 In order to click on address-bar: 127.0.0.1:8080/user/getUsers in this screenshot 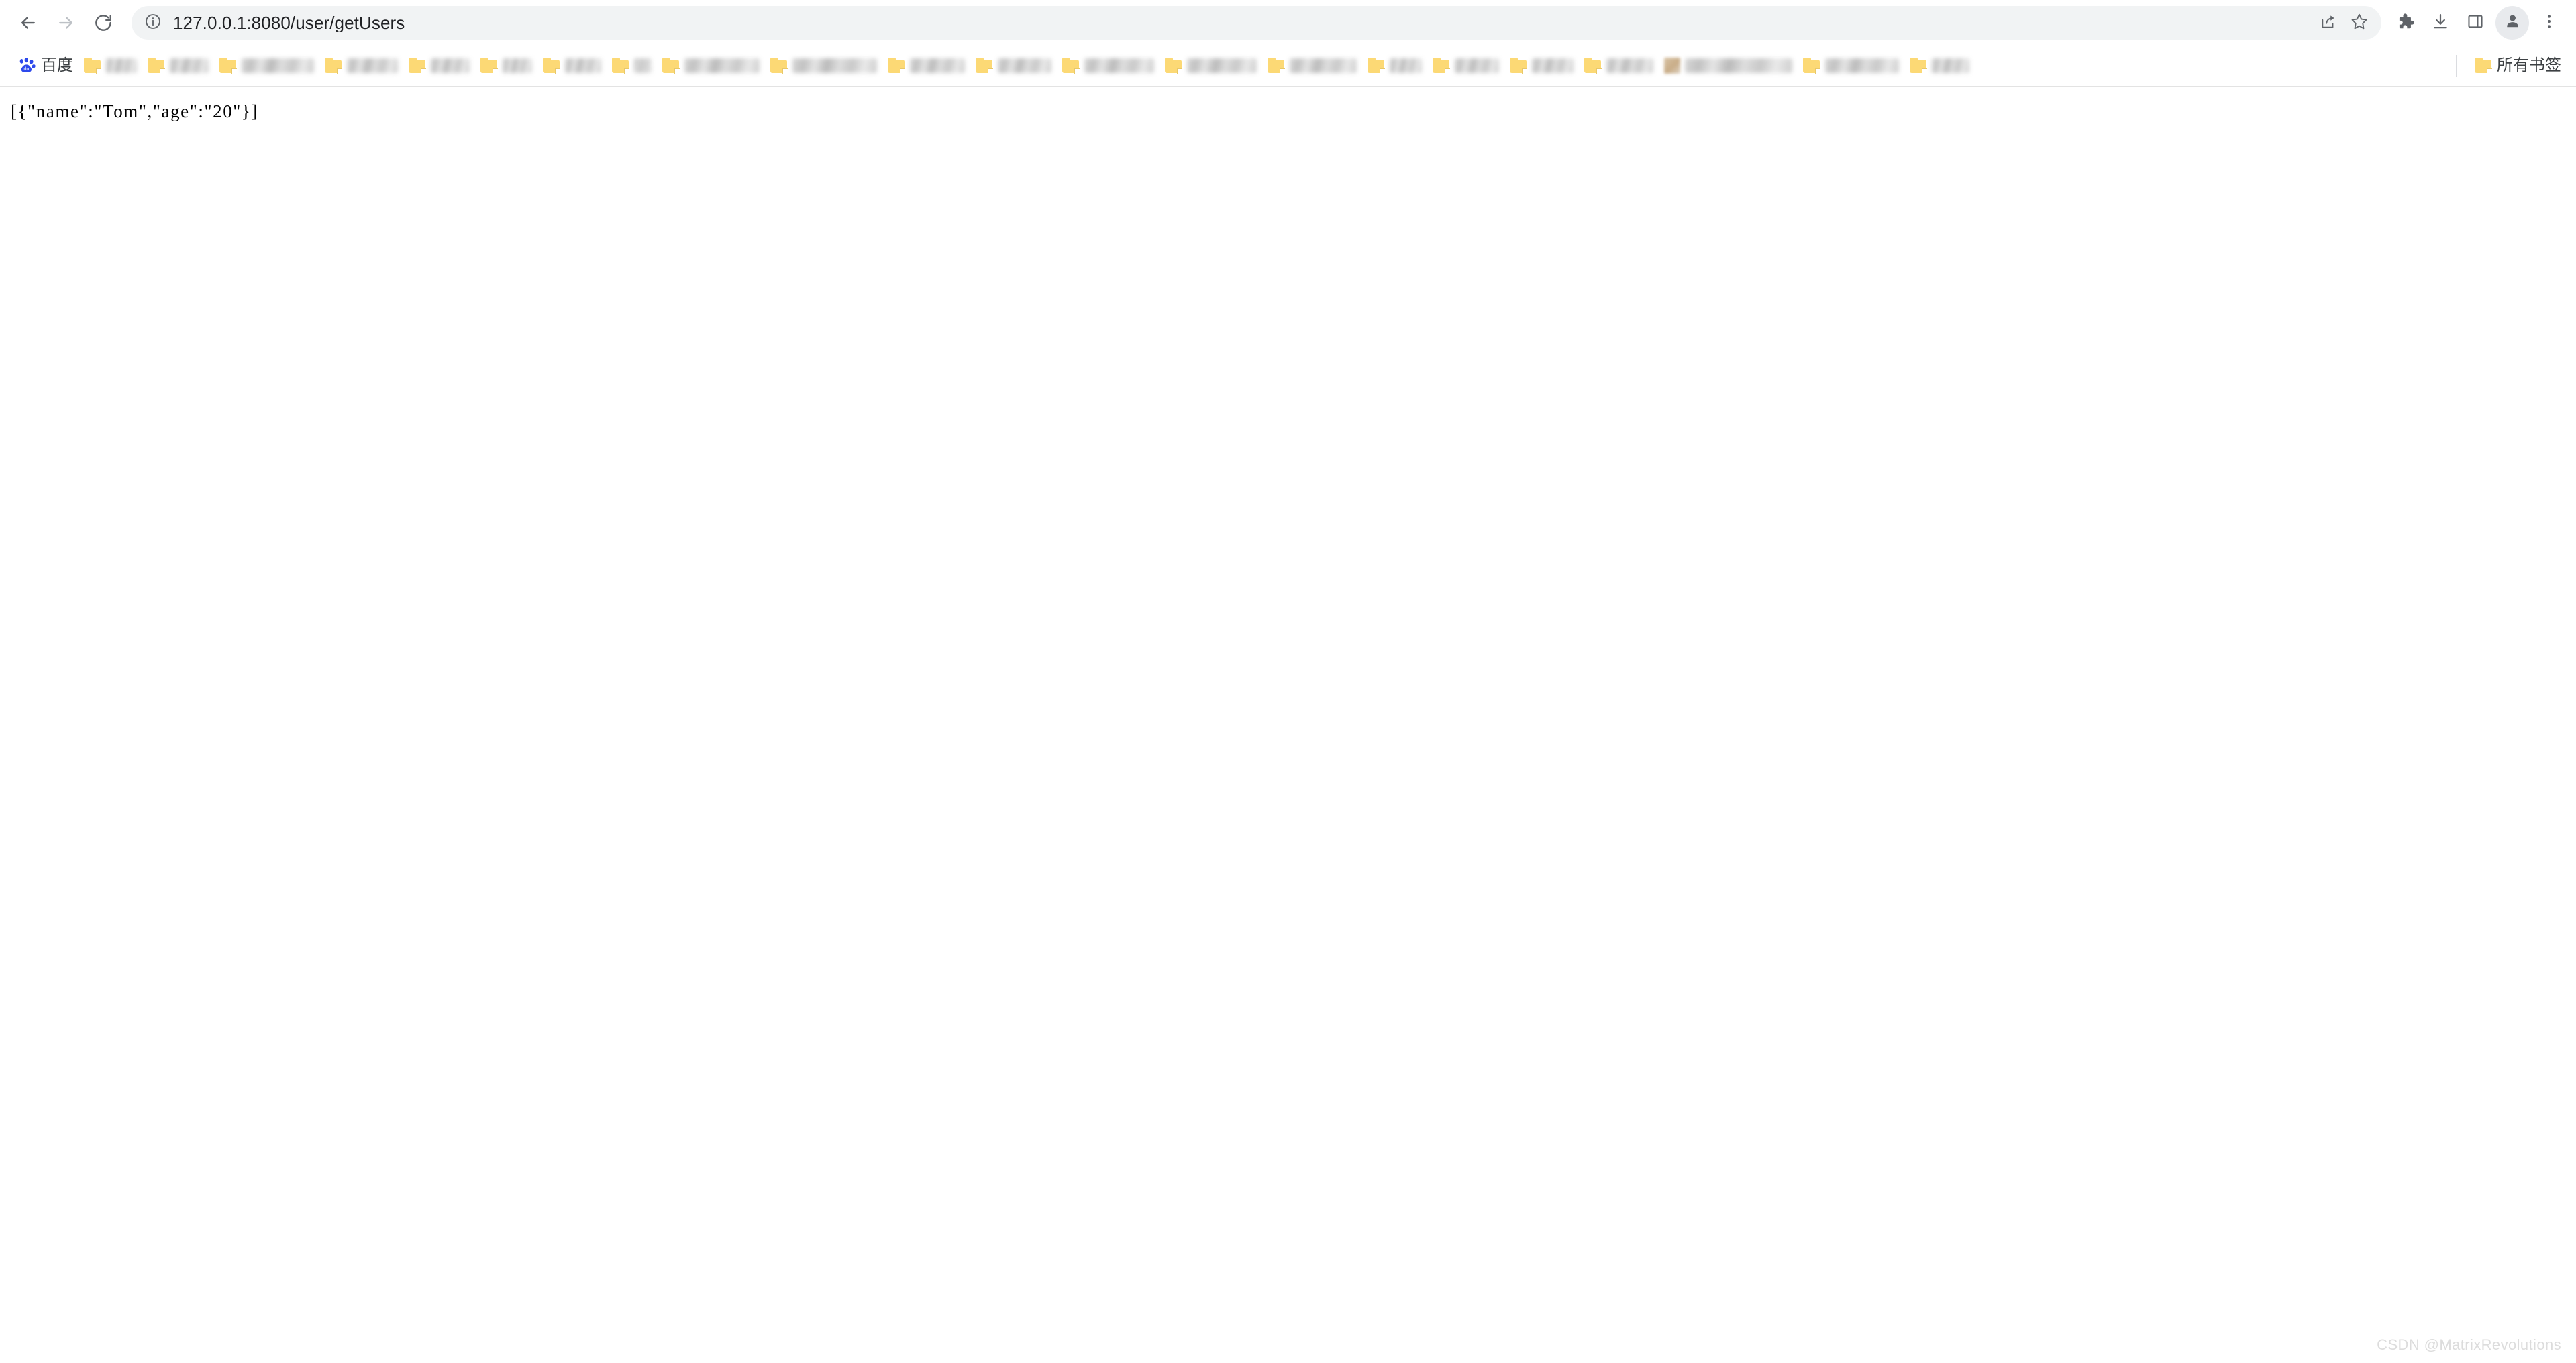, I will do `click(1256, 23)`.